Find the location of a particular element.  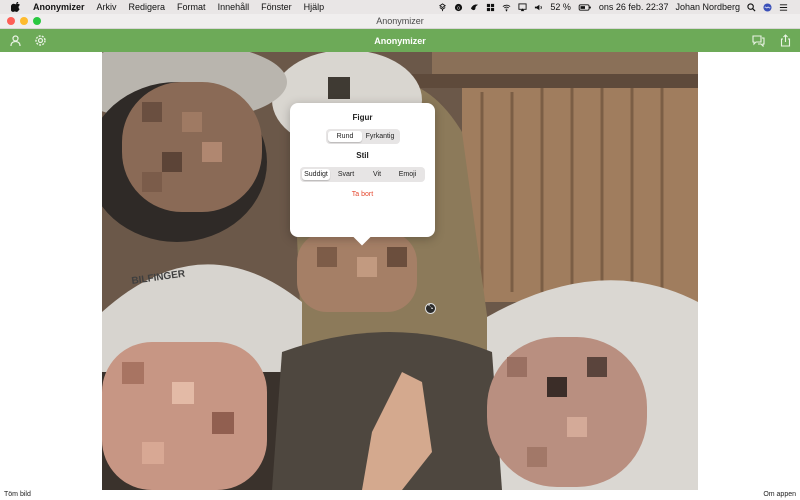

battery-percent: 52 % is located at coordinates (560, 7).